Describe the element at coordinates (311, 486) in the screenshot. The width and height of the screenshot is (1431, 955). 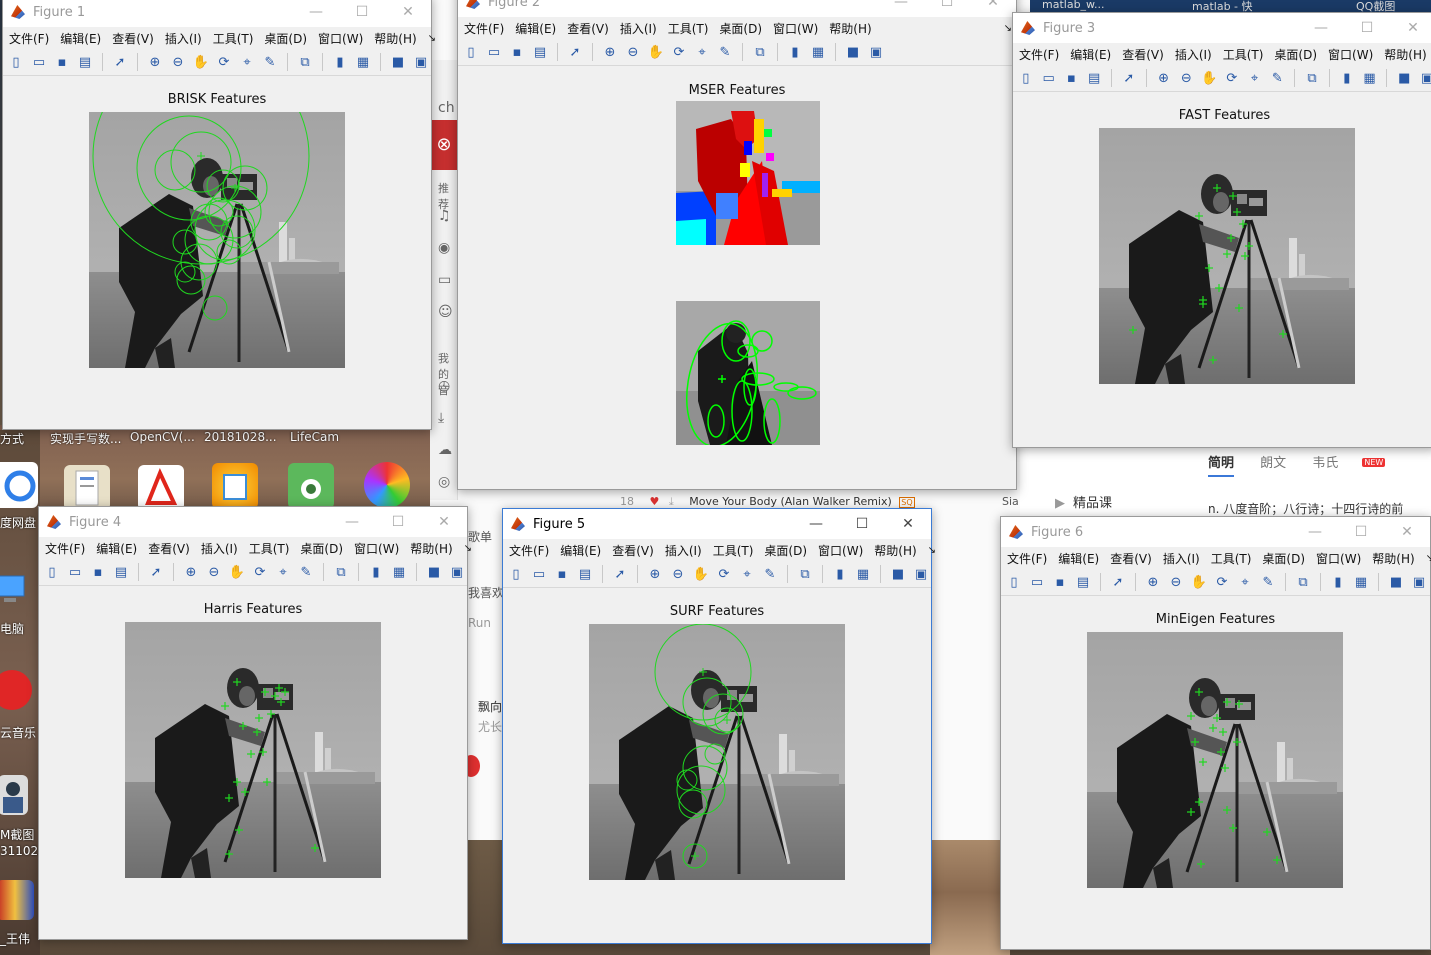
I see `android-icon` at that location.